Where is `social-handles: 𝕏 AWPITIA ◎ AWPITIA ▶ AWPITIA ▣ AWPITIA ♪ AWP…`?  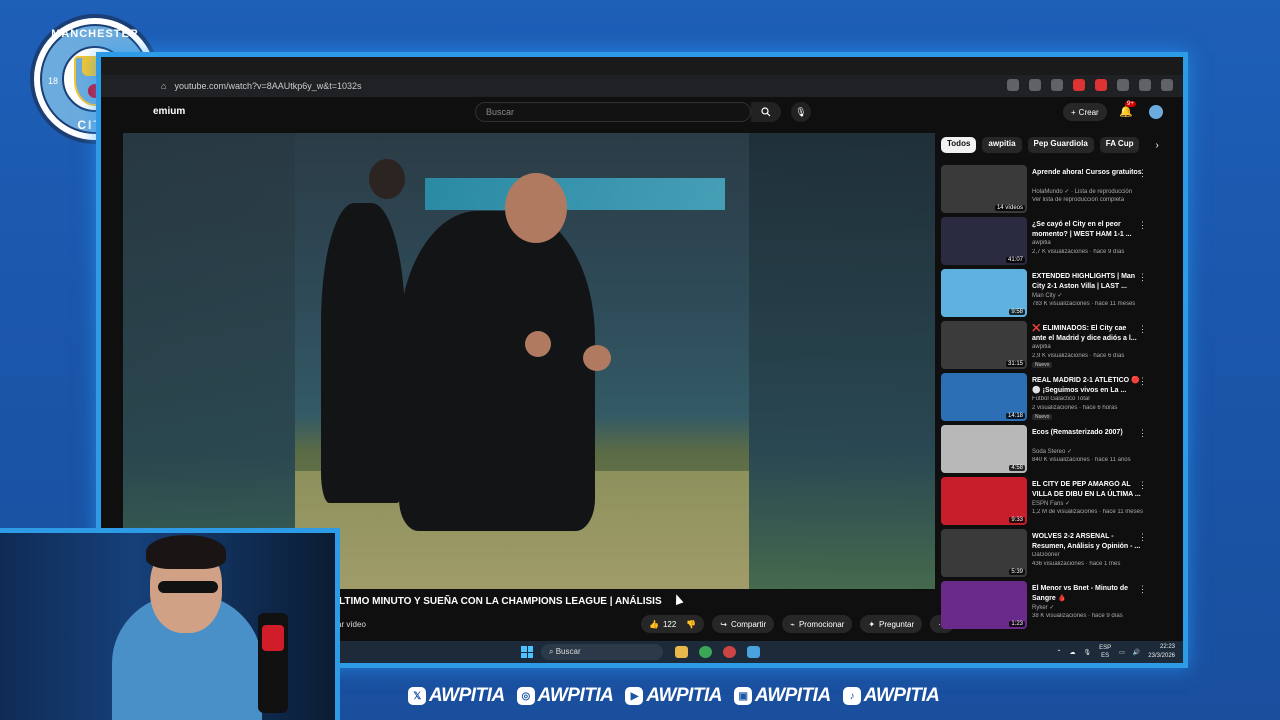
social-handles: 𝕏 AWPITIA ◎ AWPITIA ▶ AWPITIA ▣ AWPITIA ♪ AWP… is located at coordinates (674, 696).